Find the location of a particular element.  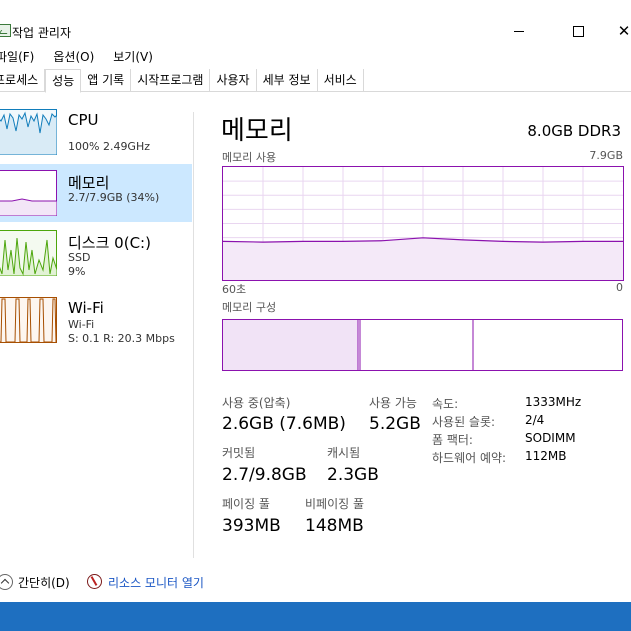

slots-label: 사용된 슬롯: is located at coordinates (464, 422).